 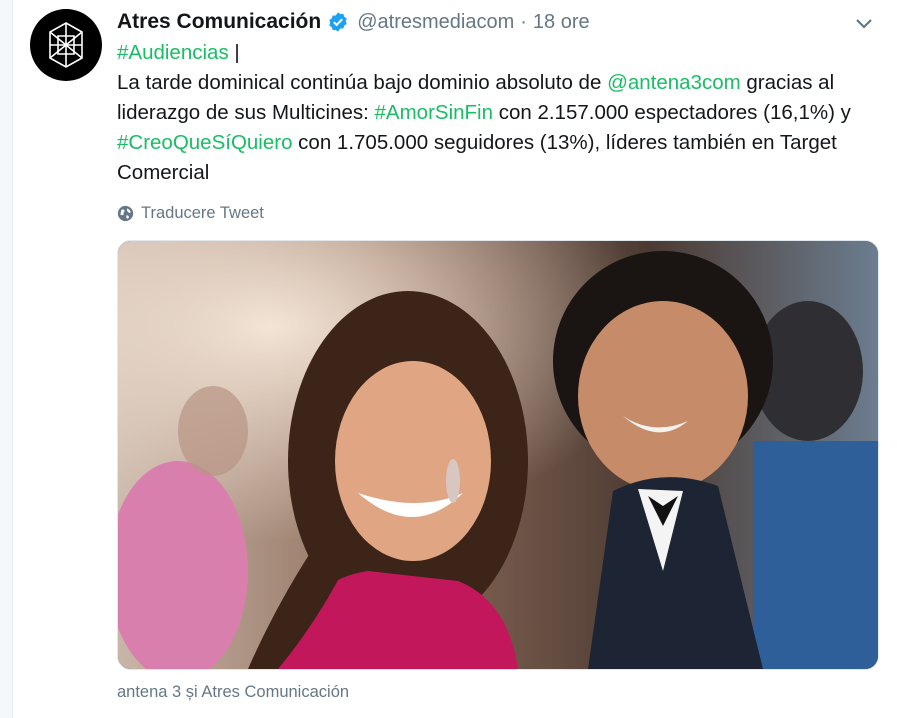 I want to click on tweet-text-segment: |, so click(x=234, y=52).